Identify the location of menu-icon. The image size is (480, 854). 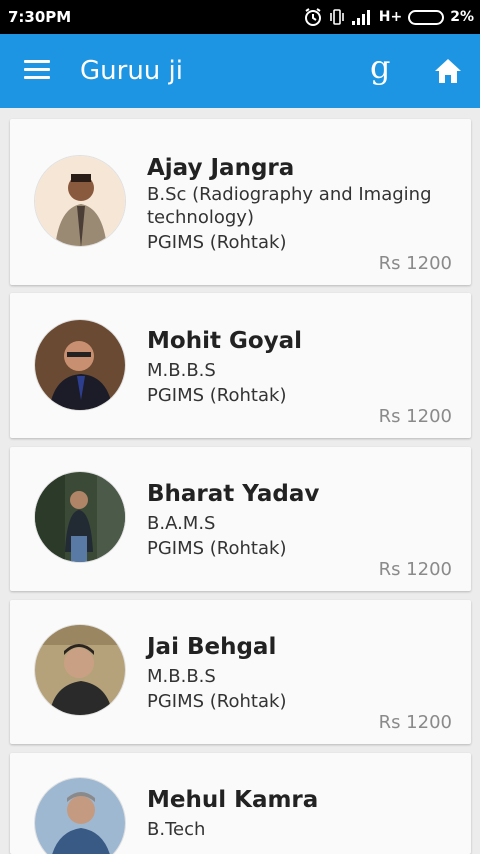
(37, 70).